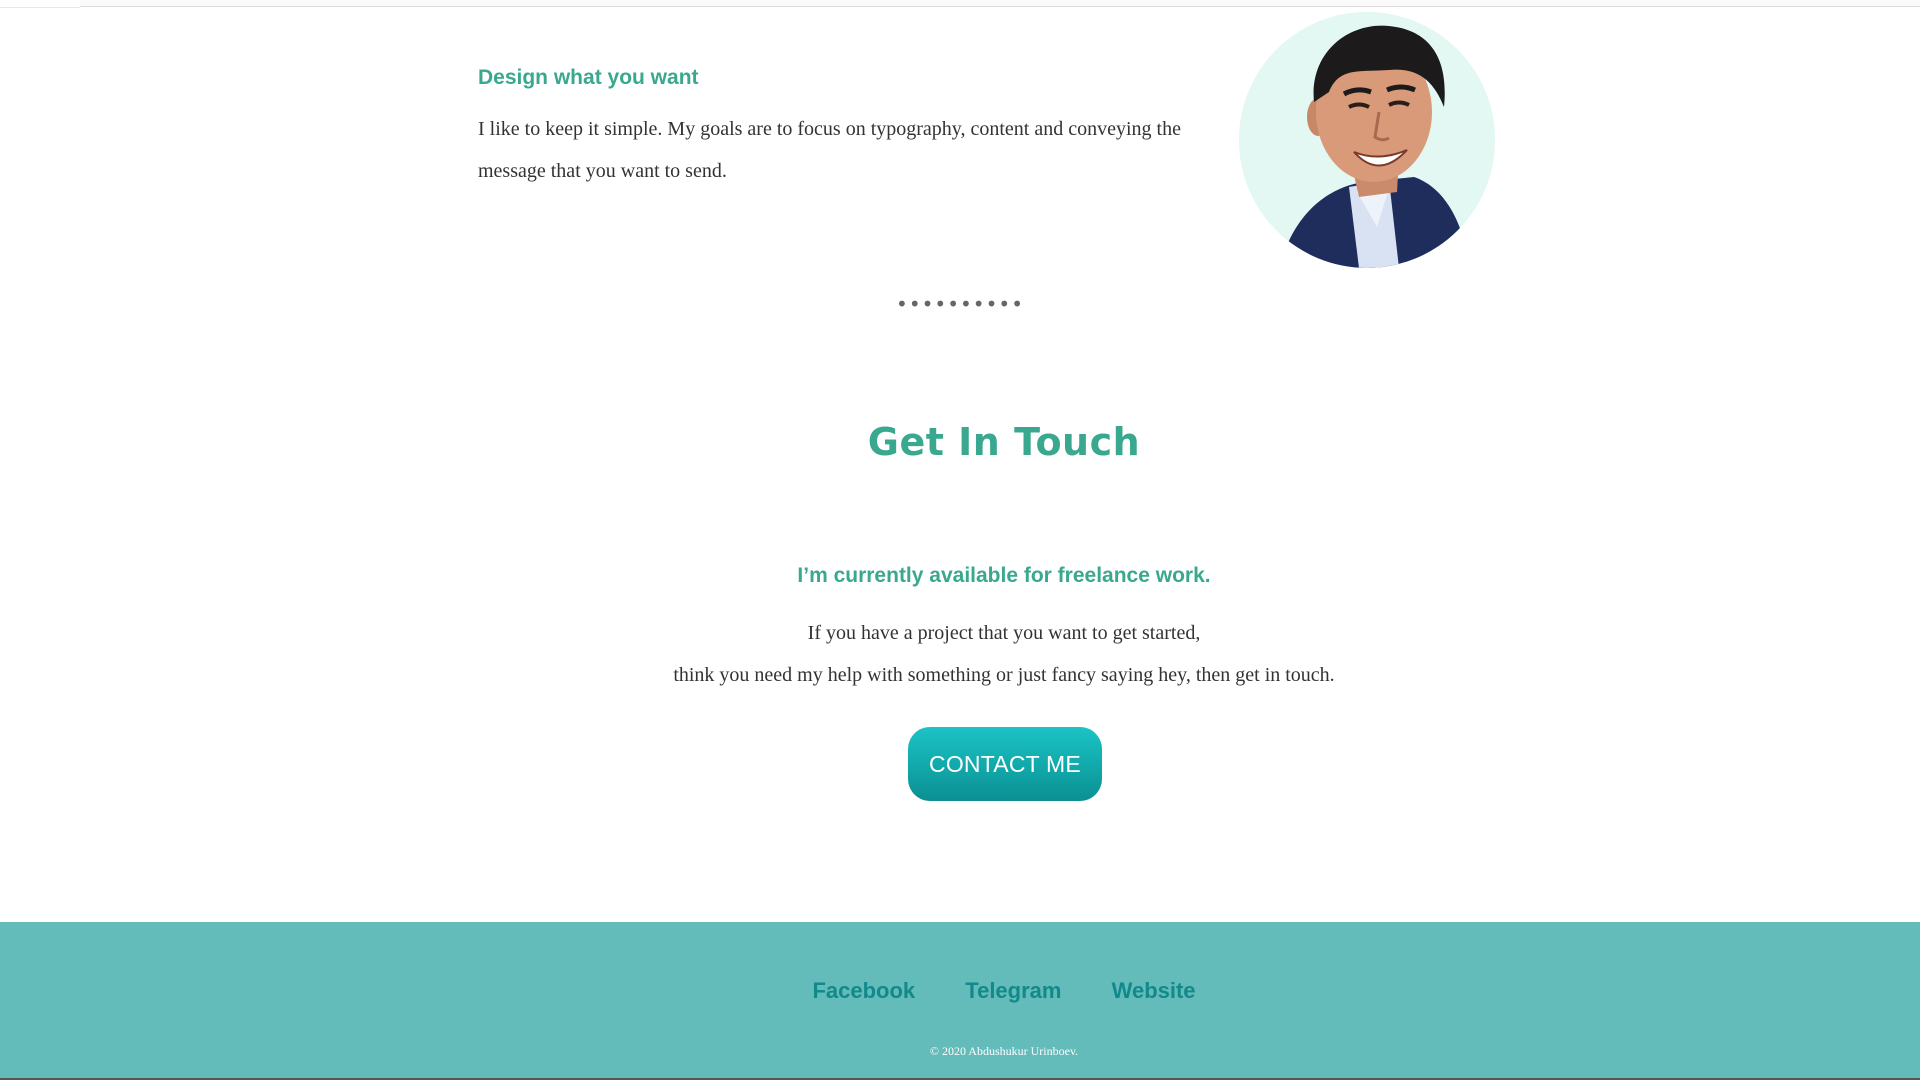  I want to click on telegram-link: Telegram, so click(1013, 990).